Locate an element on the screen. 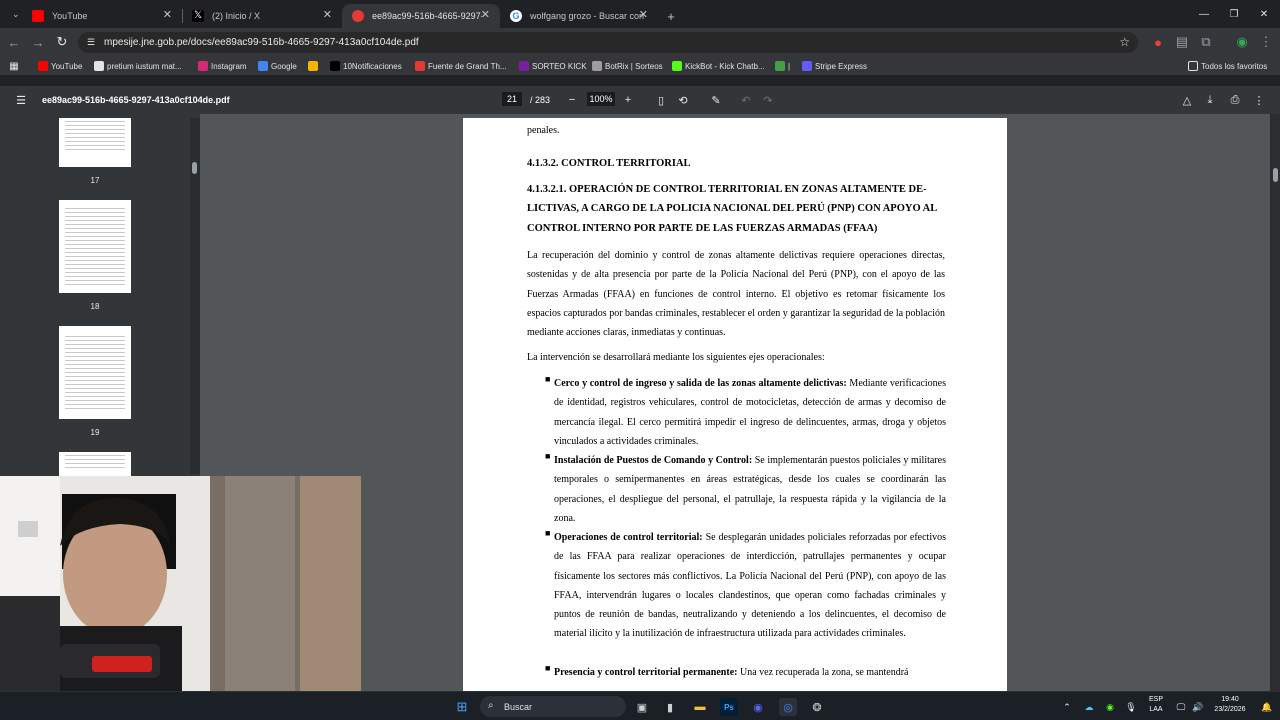 Image resolution: width=1280 pixels, height=720 pixels. file-explorer-icon: ▬ is located at coordinates (700, 707).